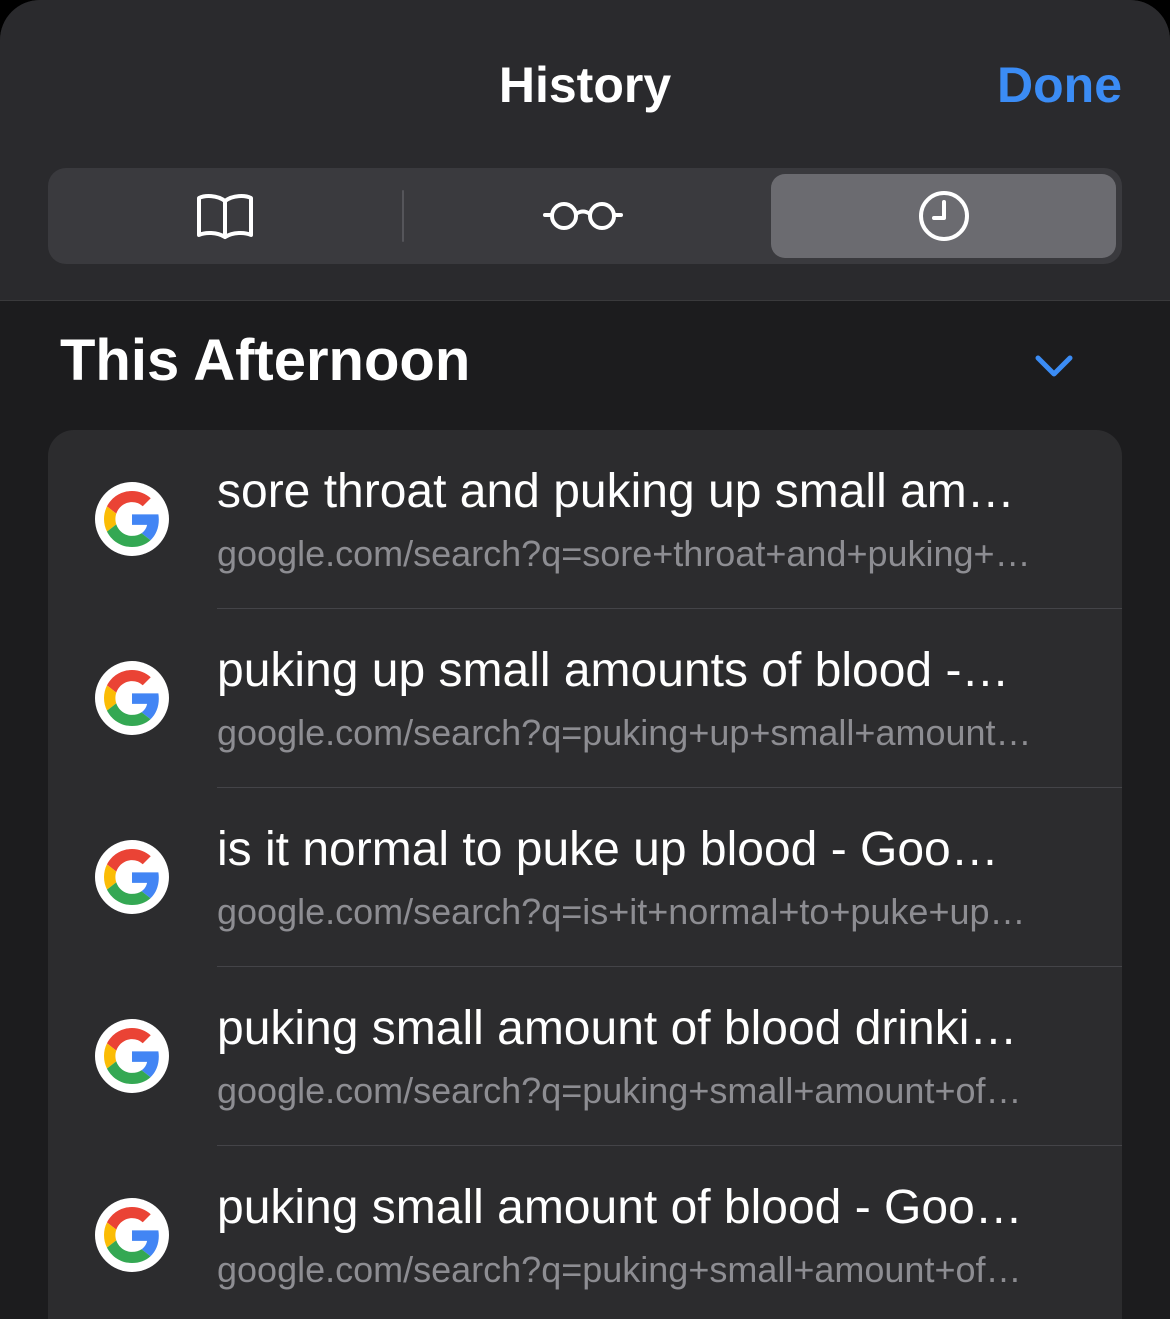 The width and height of the screenshot is (1170, 1319). I want to click on done-button: Done, so click(1059, 85).